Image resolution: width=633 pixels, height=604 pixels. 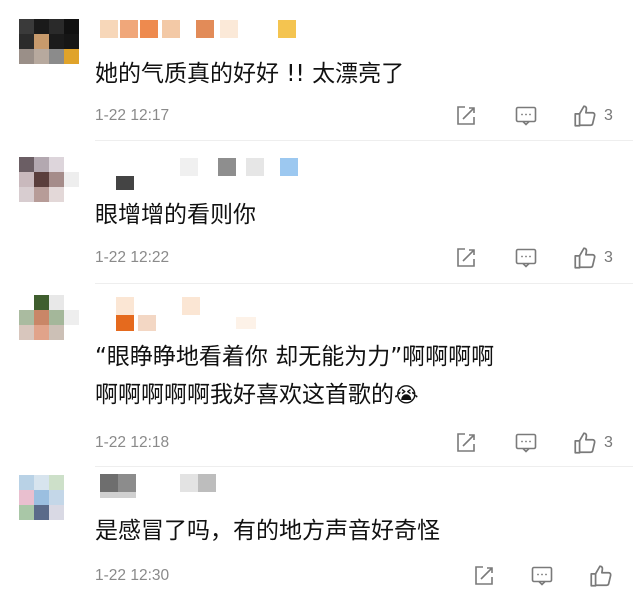 I want to click on comment-meta: 1-22 12:17 3, so click(x=316, y=116).